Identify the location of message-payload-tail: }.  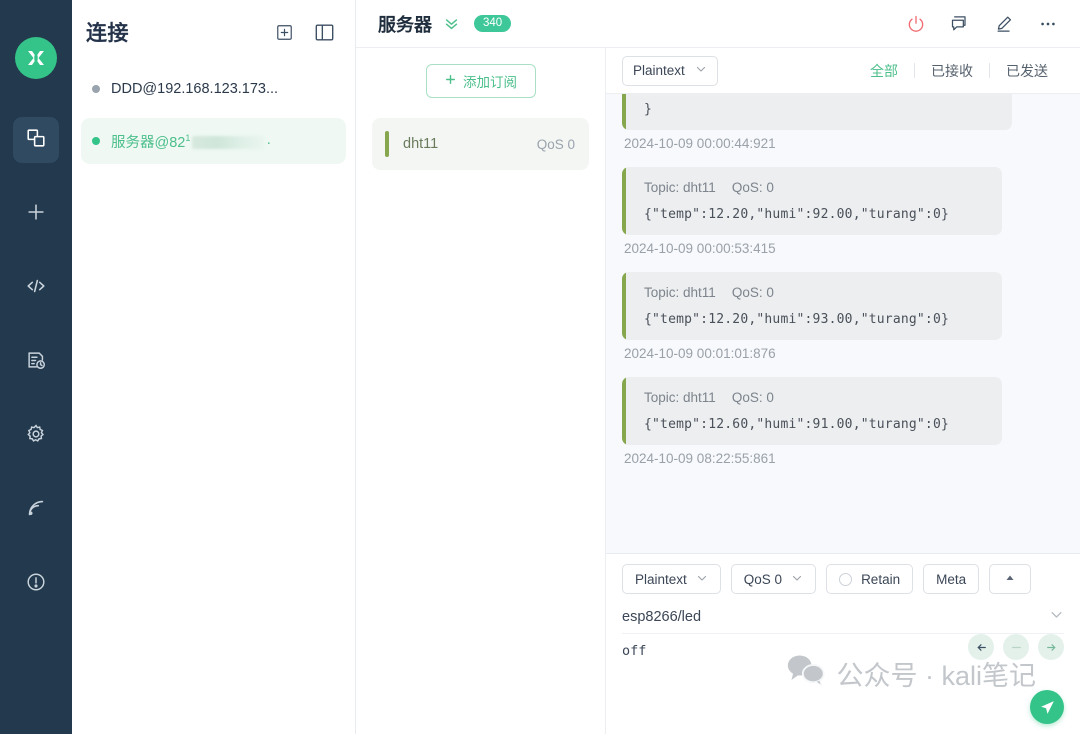
(648, 109).